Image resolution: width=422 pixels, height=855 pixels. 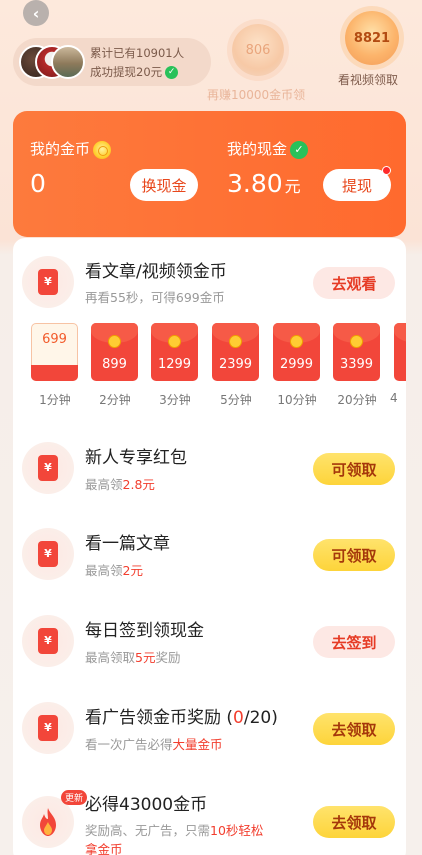 I want to click on task-subtitle: 奖励高、无广告，只需10秒轻松, so click(x=174, y=830).